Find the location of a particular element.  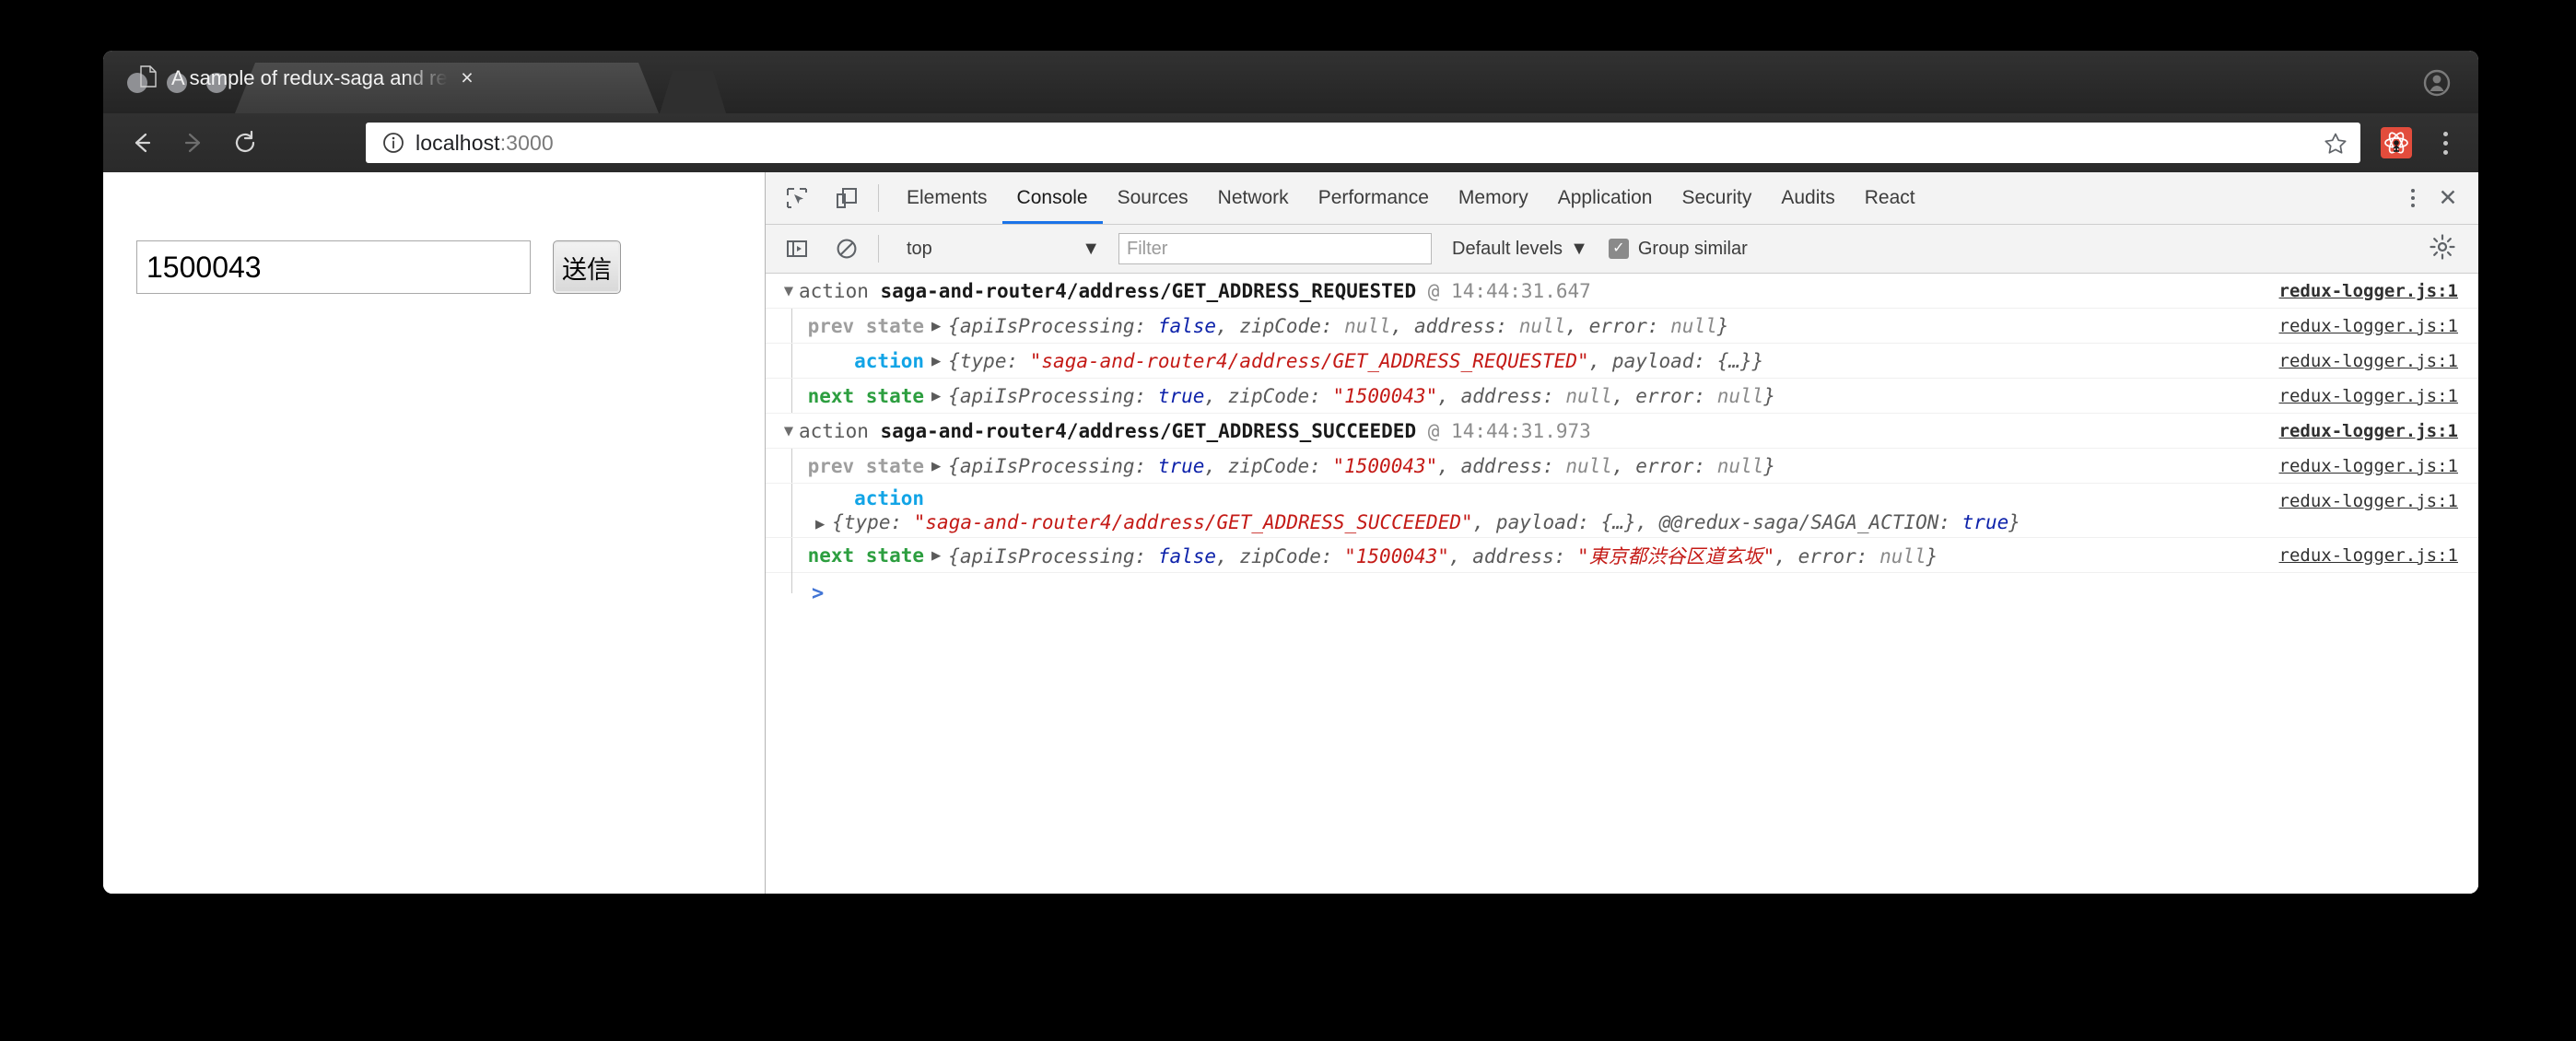

tab-close-button: × is located at coordinates (467, 77).